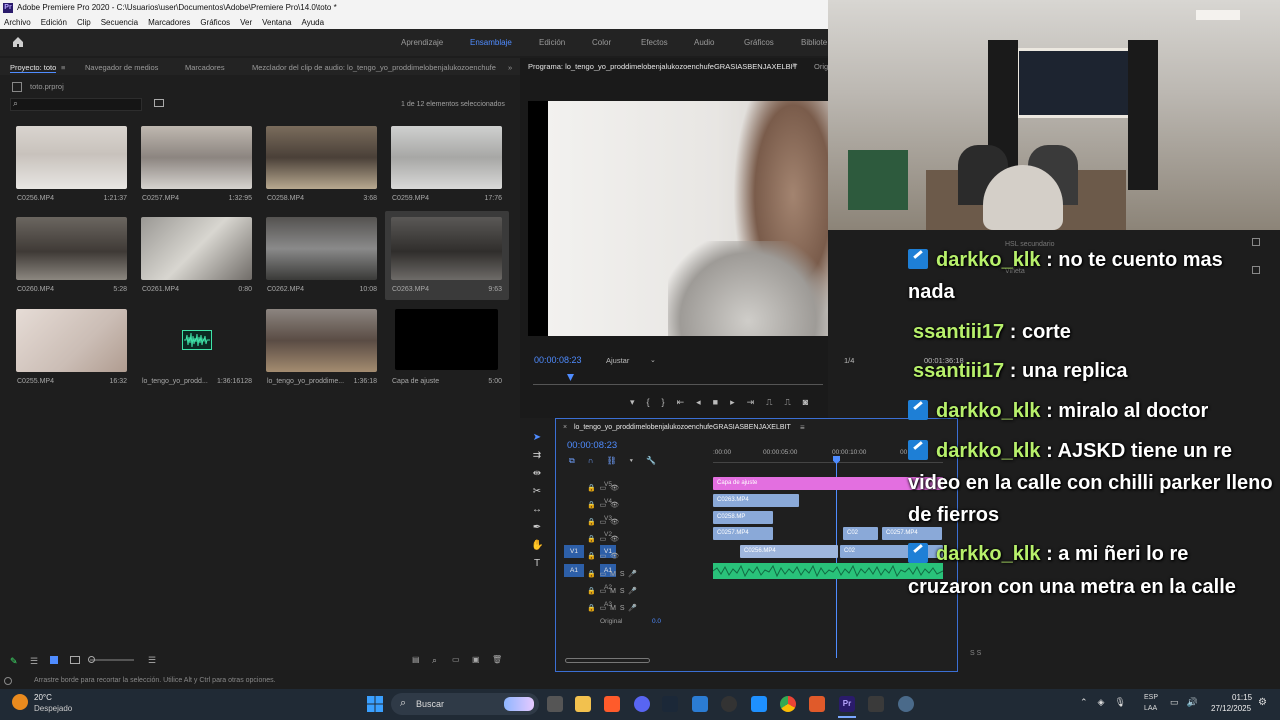 The width and height of the screenshot is (1280, 720). Describe the element at coordinates (847, 704) in the screenshot. I see `premiere-taskbar-icon: Pr` at that location.